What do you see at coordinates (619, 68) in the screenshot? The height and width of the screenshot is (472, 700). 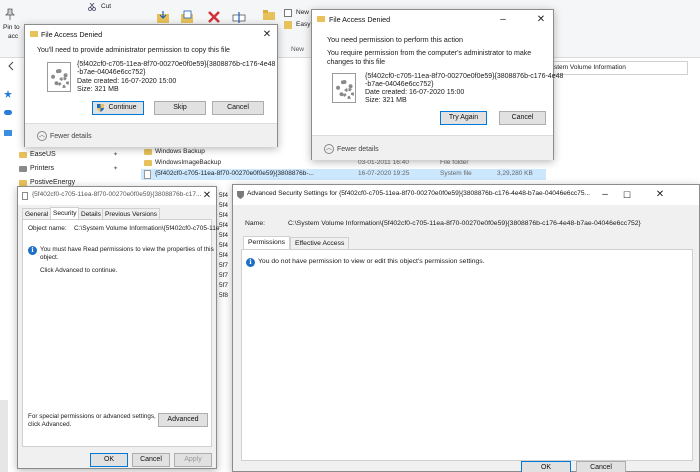 I see `address-bar: stem Volume Information` at bounding box center [619, 68].